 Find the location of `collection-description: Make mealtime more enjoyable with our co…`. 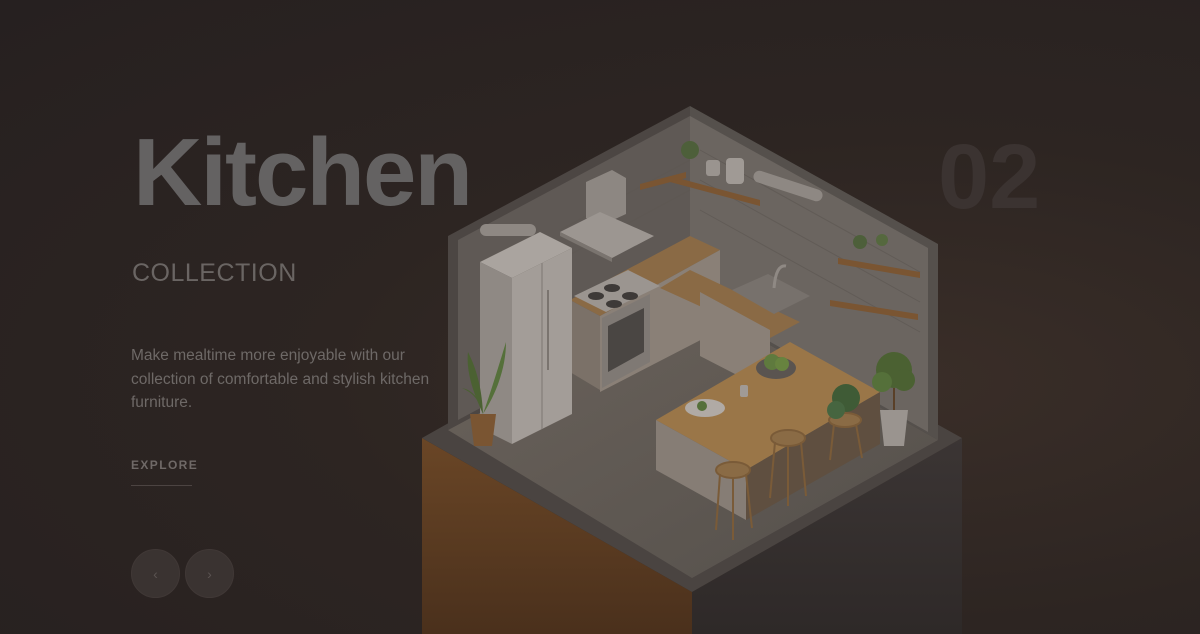

collection-description: Make mealtime more enjoyable with our co… is located at coordinates (280, 379).